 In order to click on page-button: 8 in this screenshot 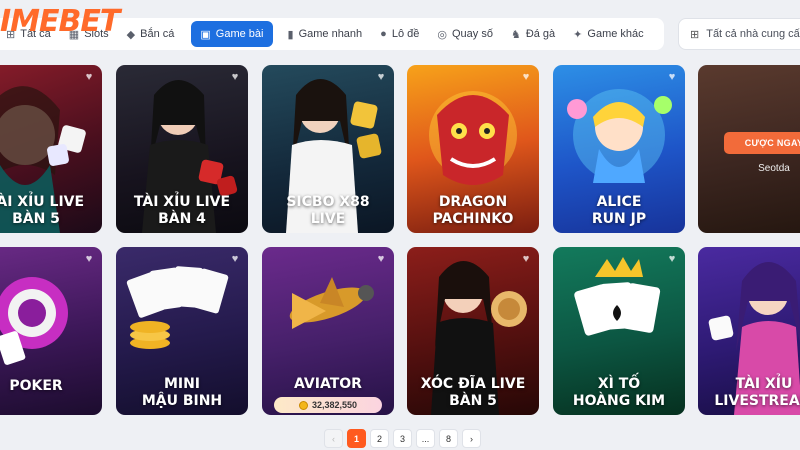, I will do `click(448, 438)`.